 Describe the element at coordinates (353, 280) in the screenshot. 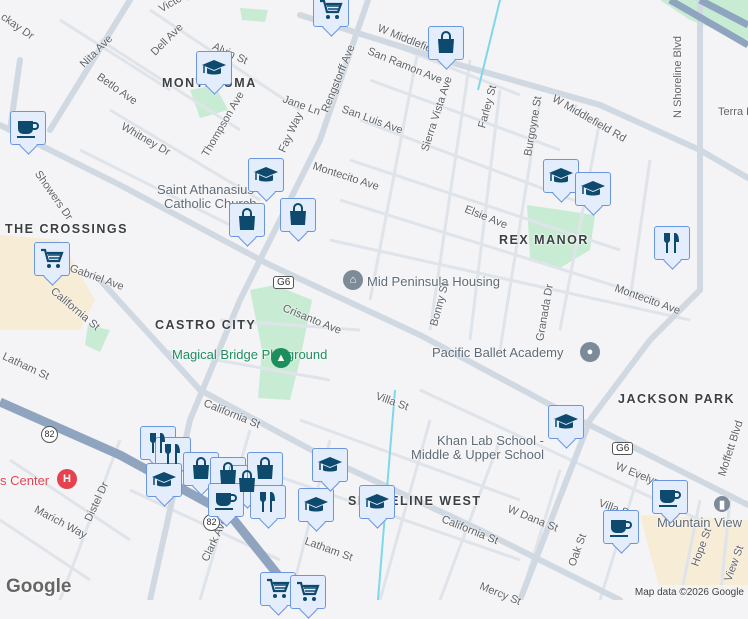

I see `housing-pin-icon: ⌂` at that location.